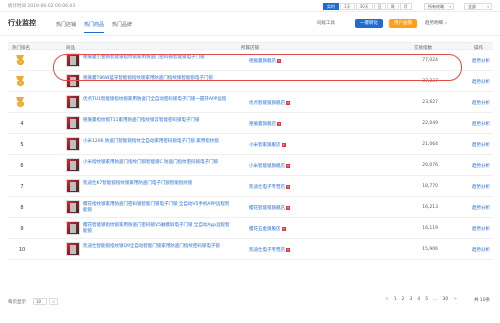 The width and height of the screenshot is (500, 323). What do you see at coordinates (395, 299) in the screenshot?
I see `page-button: 1` at bounding box center [395, 299].